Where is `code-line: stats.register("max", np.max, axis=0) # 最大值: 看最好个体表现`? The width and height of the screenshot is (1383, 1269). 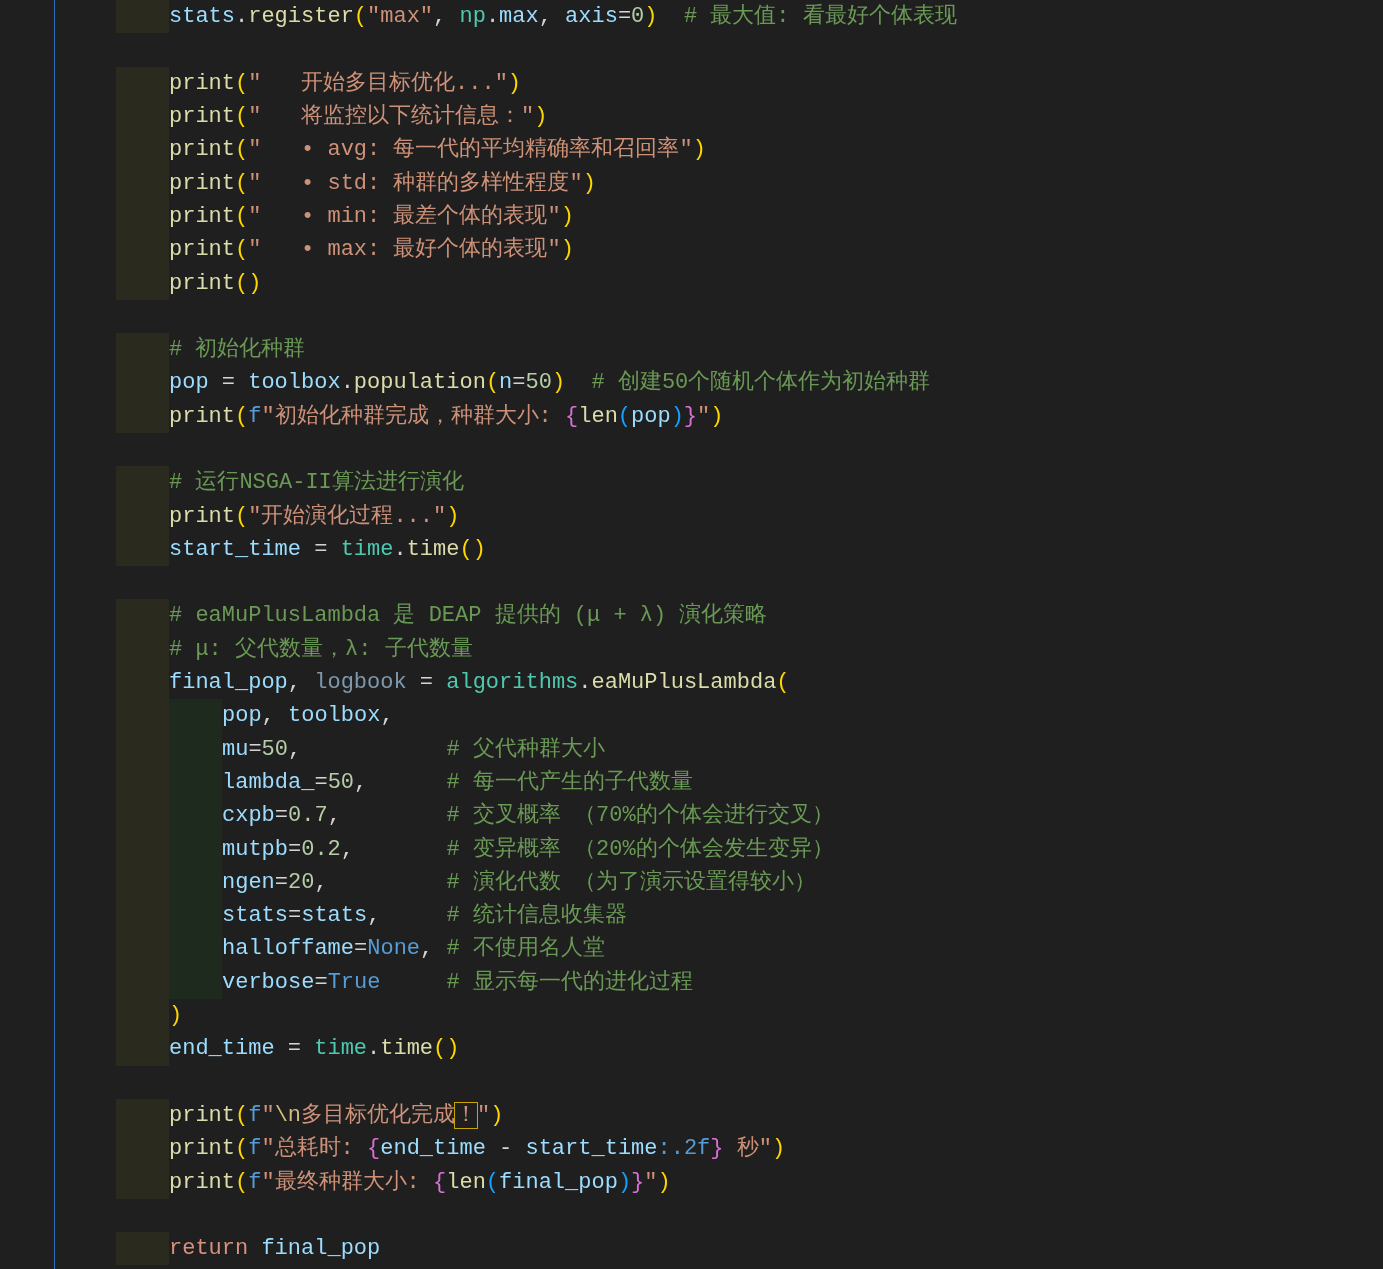
code-line: stats.register("max", np.max, axis=0) # 最大值: 看最好个体表现 is located at coordinates (563, 17).